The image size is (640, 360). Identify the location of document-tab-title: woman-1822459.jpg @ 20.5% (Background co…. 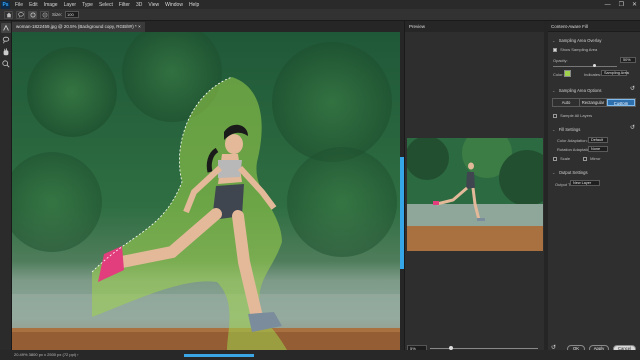
(76, 26).